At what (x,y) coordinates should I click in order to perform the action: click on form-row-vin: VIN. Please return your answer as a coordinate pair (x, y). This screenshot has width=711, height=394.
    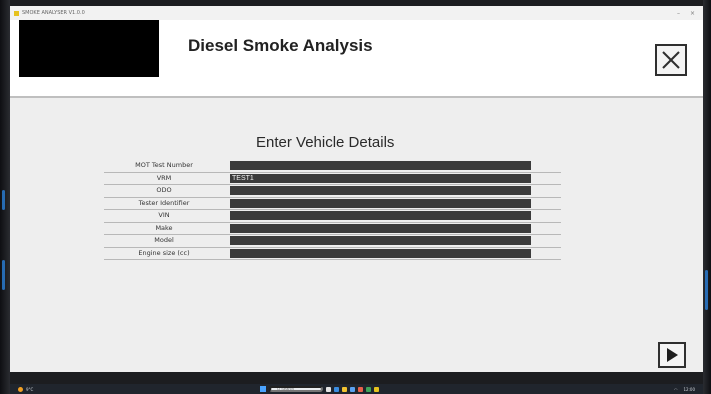
    Looking at the image, I should click on (332, 216).